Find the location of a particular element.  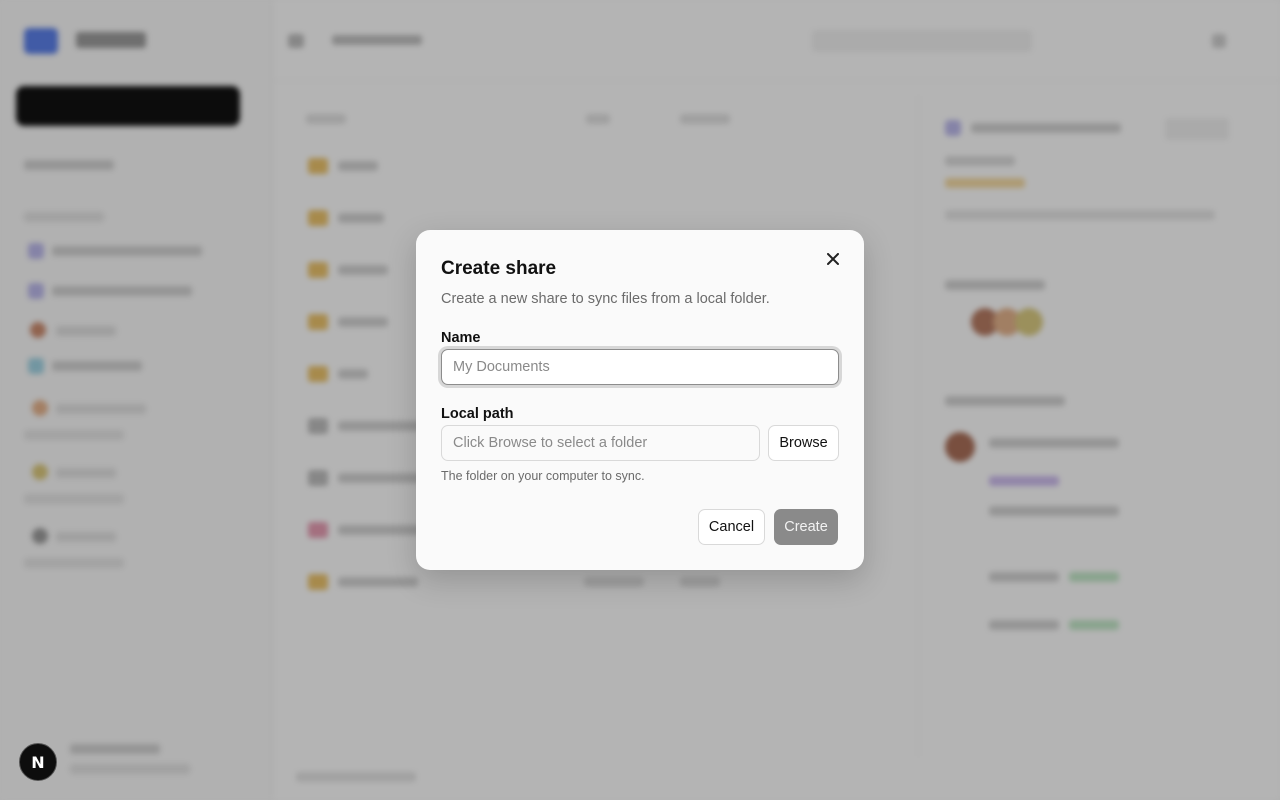

local-path-input is located at coordinates (600, 443).